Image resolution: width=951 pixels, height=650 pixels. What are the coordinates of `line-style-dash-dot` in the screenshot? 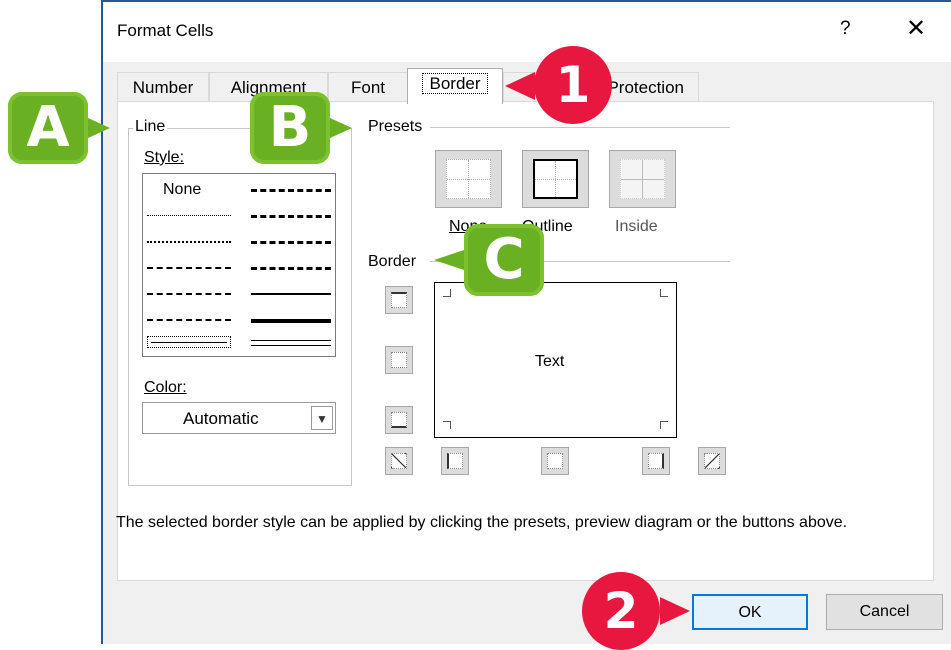 It's located at (189, 294).